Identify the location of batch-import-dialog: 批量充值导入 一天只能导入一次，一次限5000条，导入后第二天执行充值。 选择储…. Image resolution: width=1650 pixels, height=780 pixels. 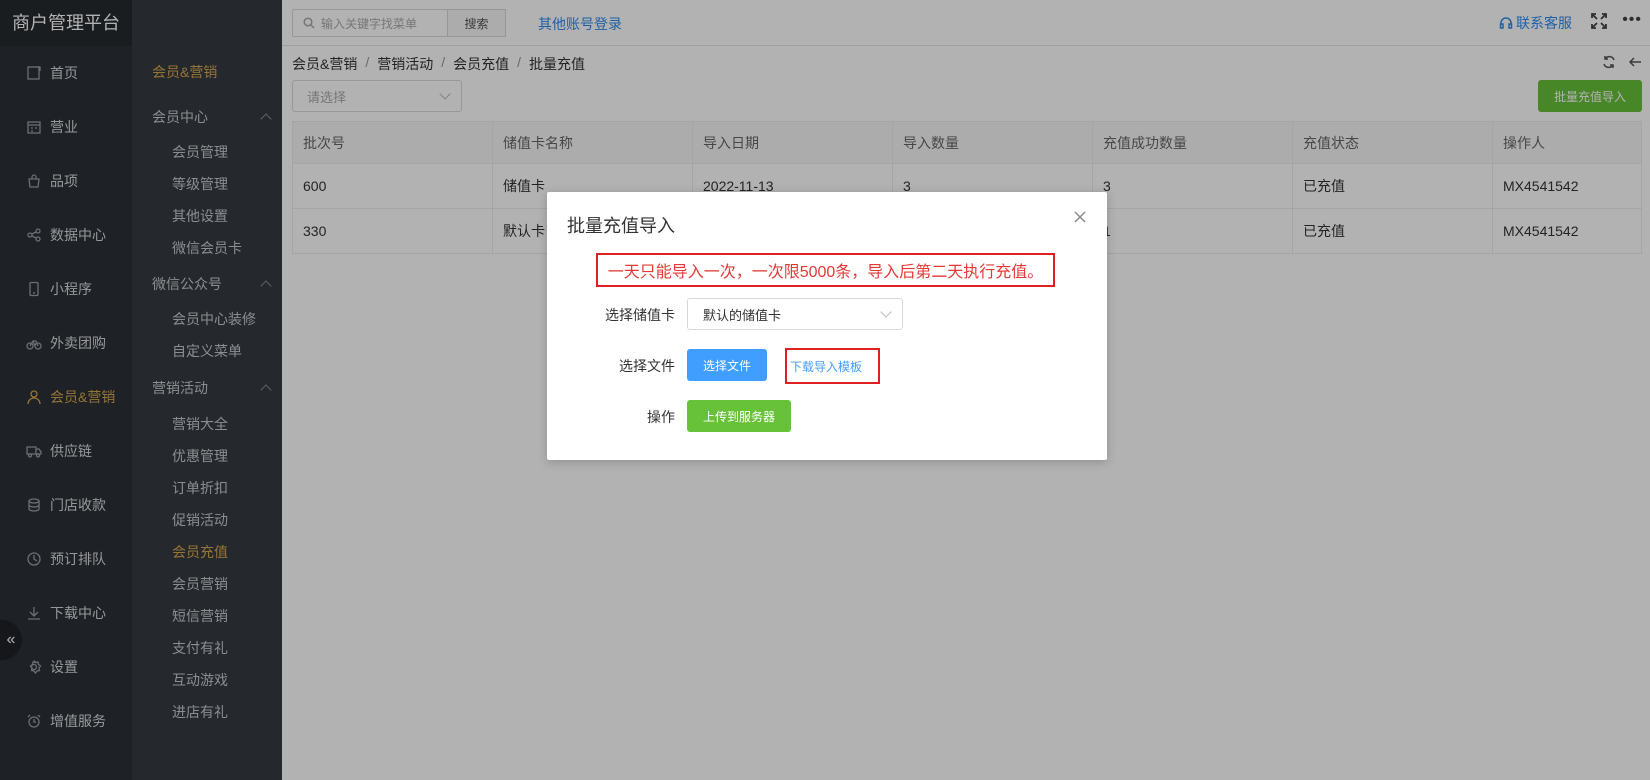
(827, 326).